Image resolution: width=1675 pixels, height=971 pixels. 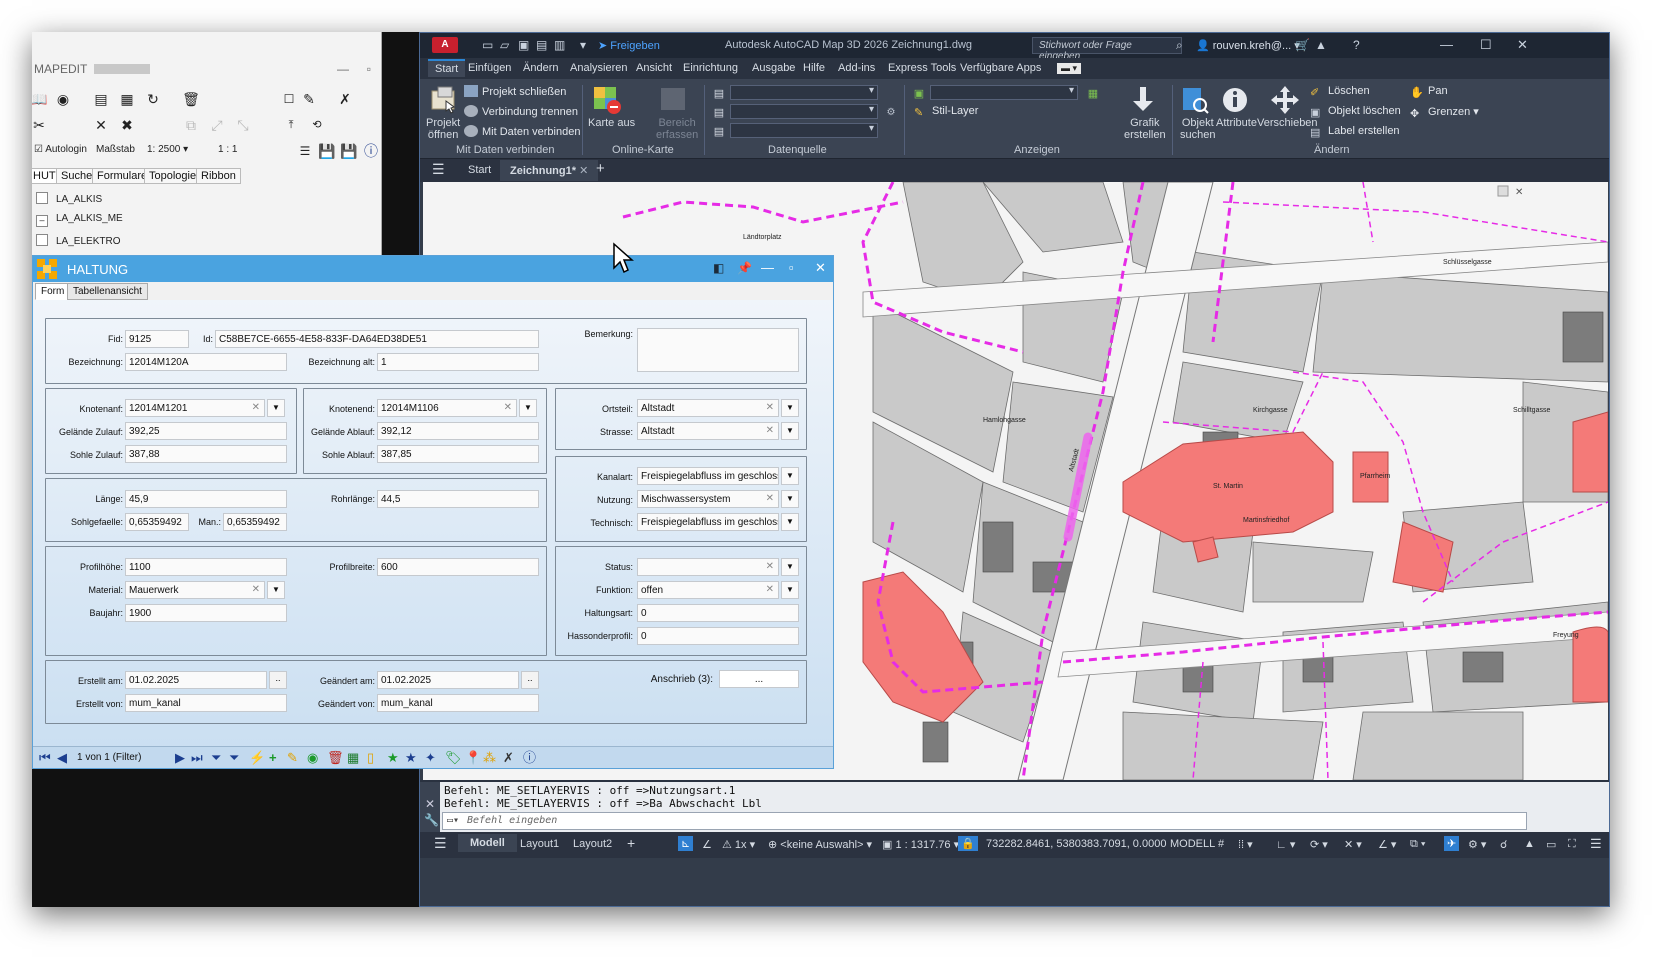 What do you see at coordinates (1572, 844) in the screenshot?
I see `fullscreen-icon: ⛶` at bounding box center [1572, 844].